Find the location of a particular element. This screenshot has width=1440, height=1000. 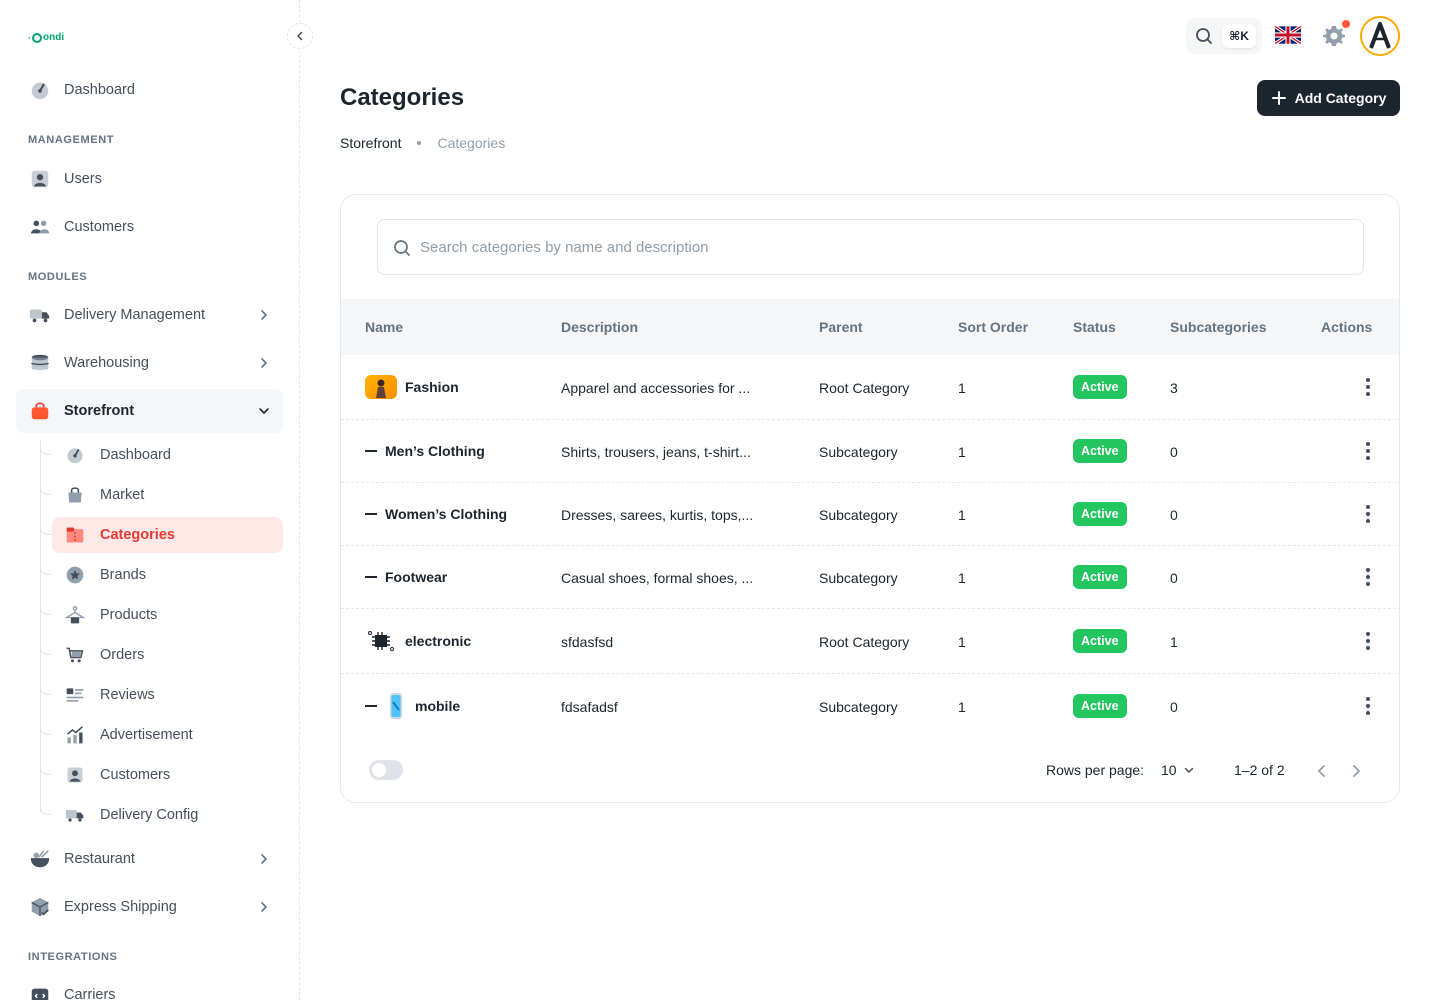

sidebar-item-warehousing: Warehousing is located at coordinates (149, 363).